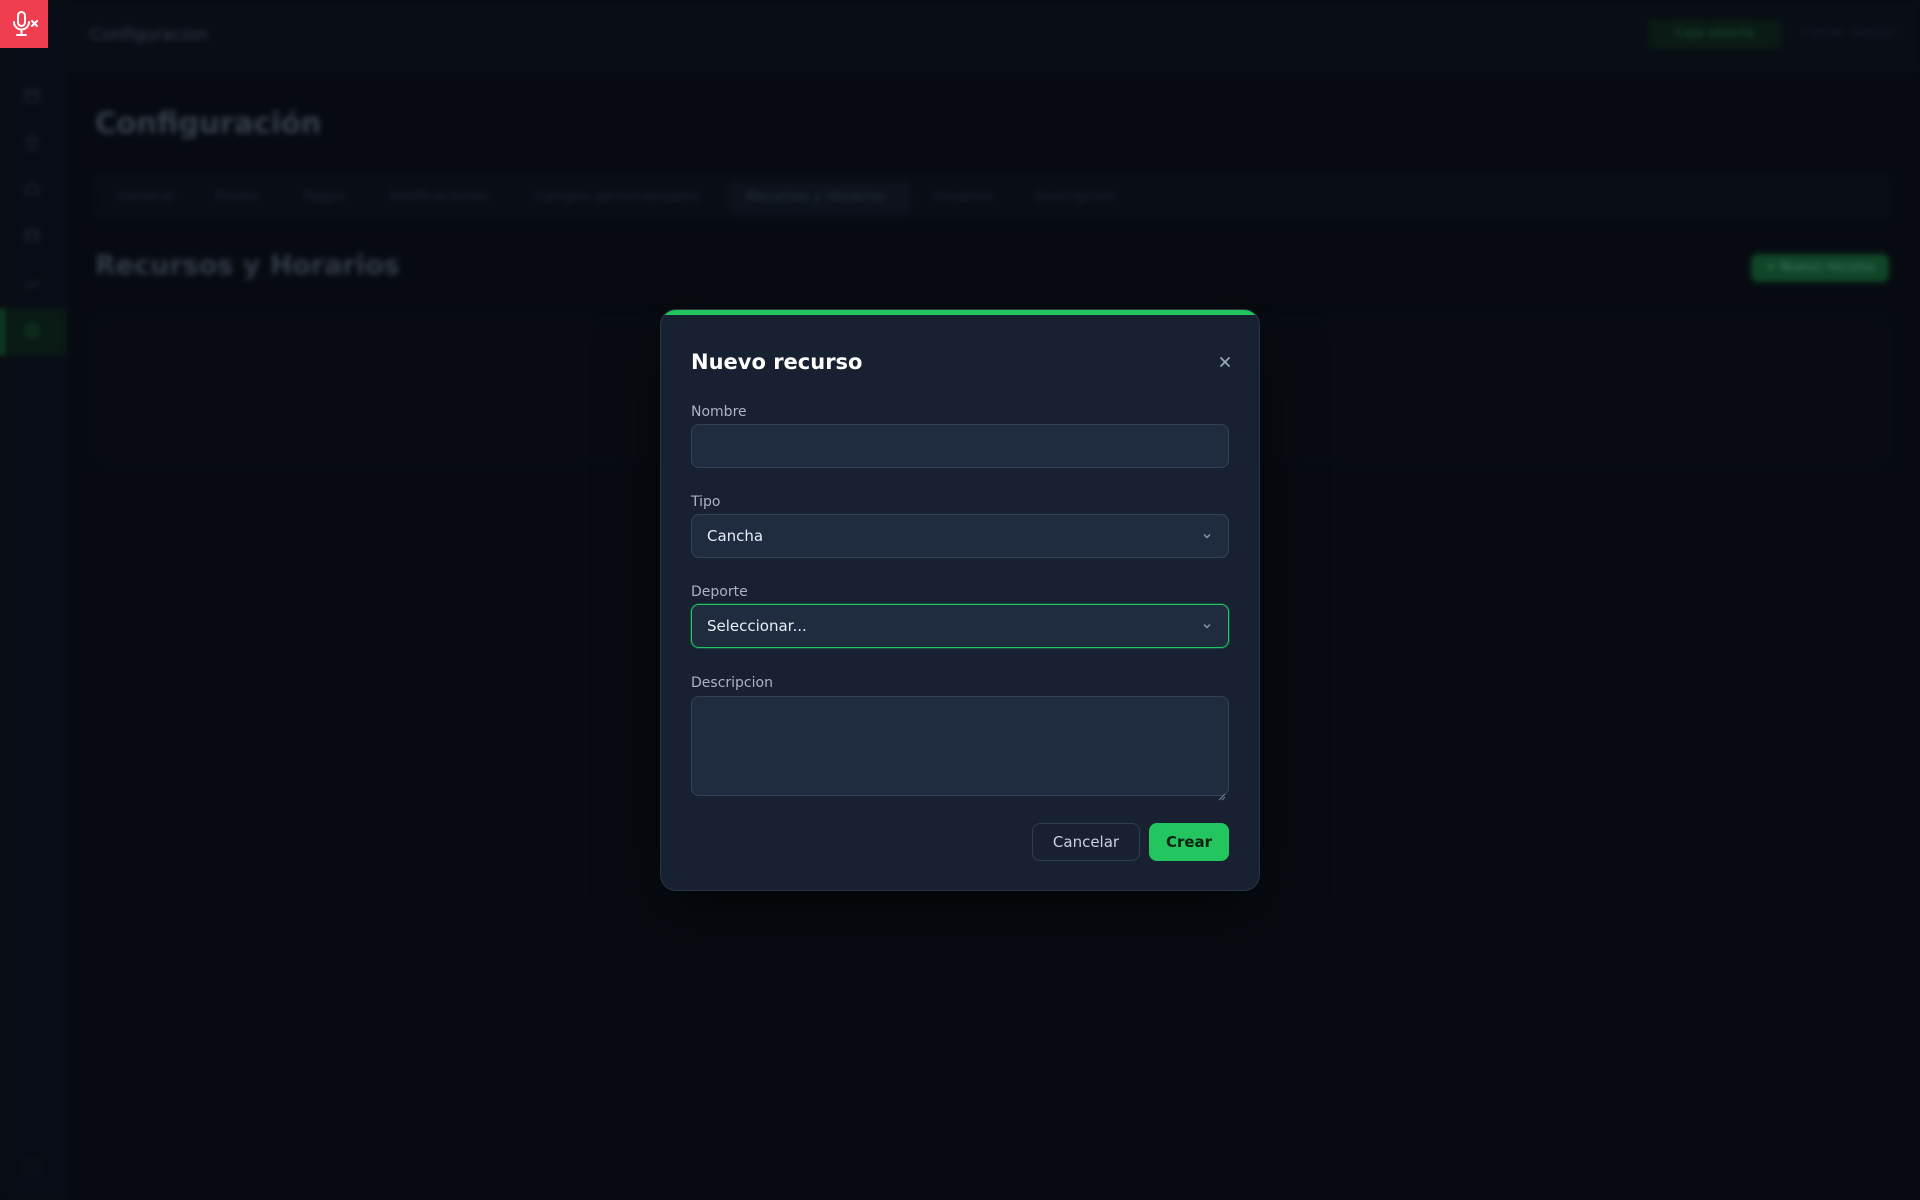 Image resolution: width=1920 pixels, height=1200 pixels. Describe the element at coordinates (1225, 362) in the screenshot. I see `close-icon` at that location.